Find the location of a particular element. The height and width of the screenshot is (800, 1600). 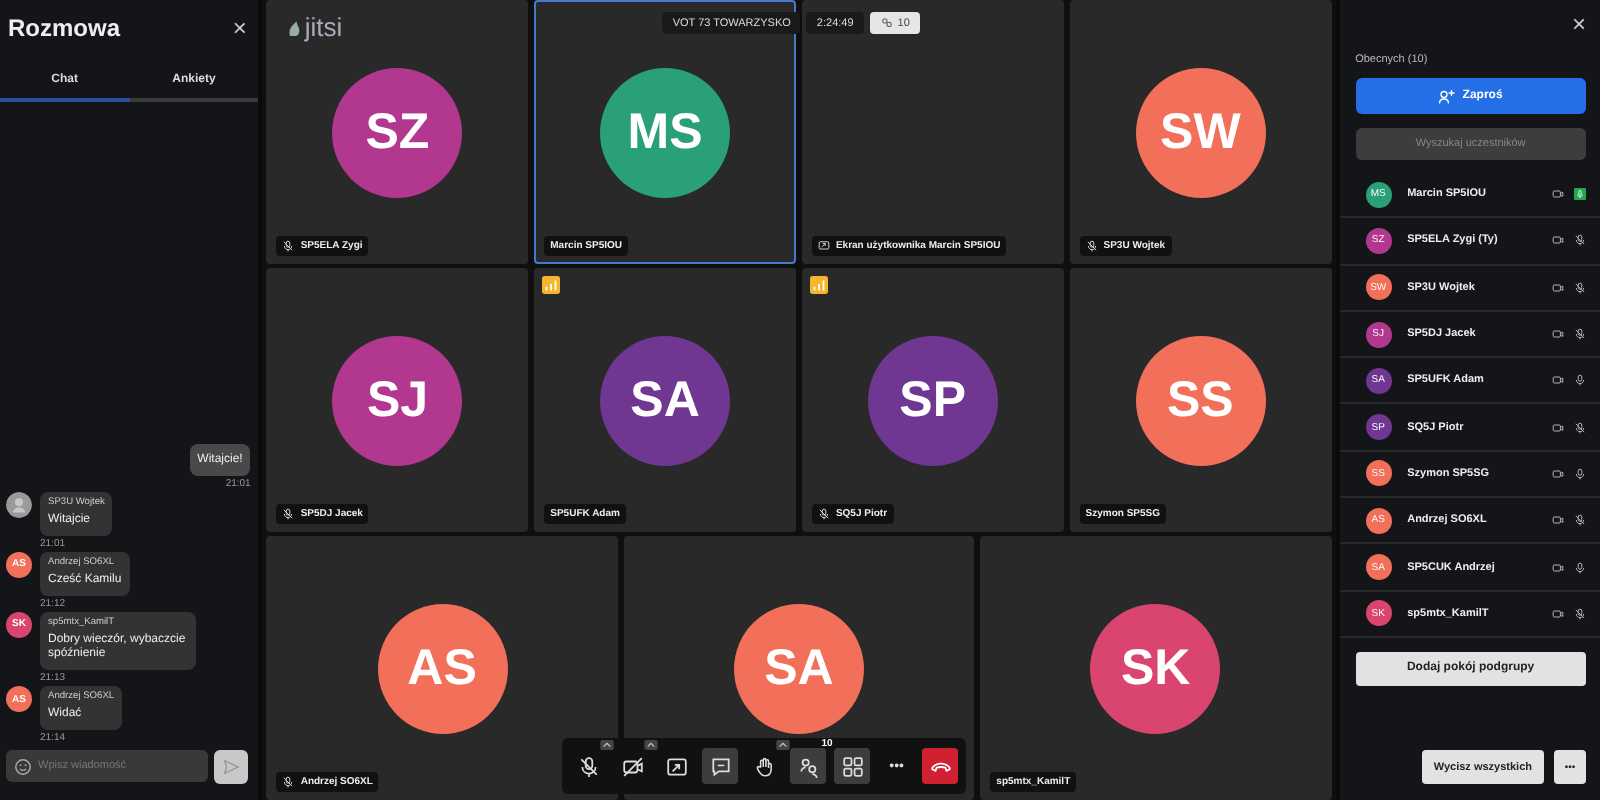

avatar: SW is located at coordinates (1200, 132).